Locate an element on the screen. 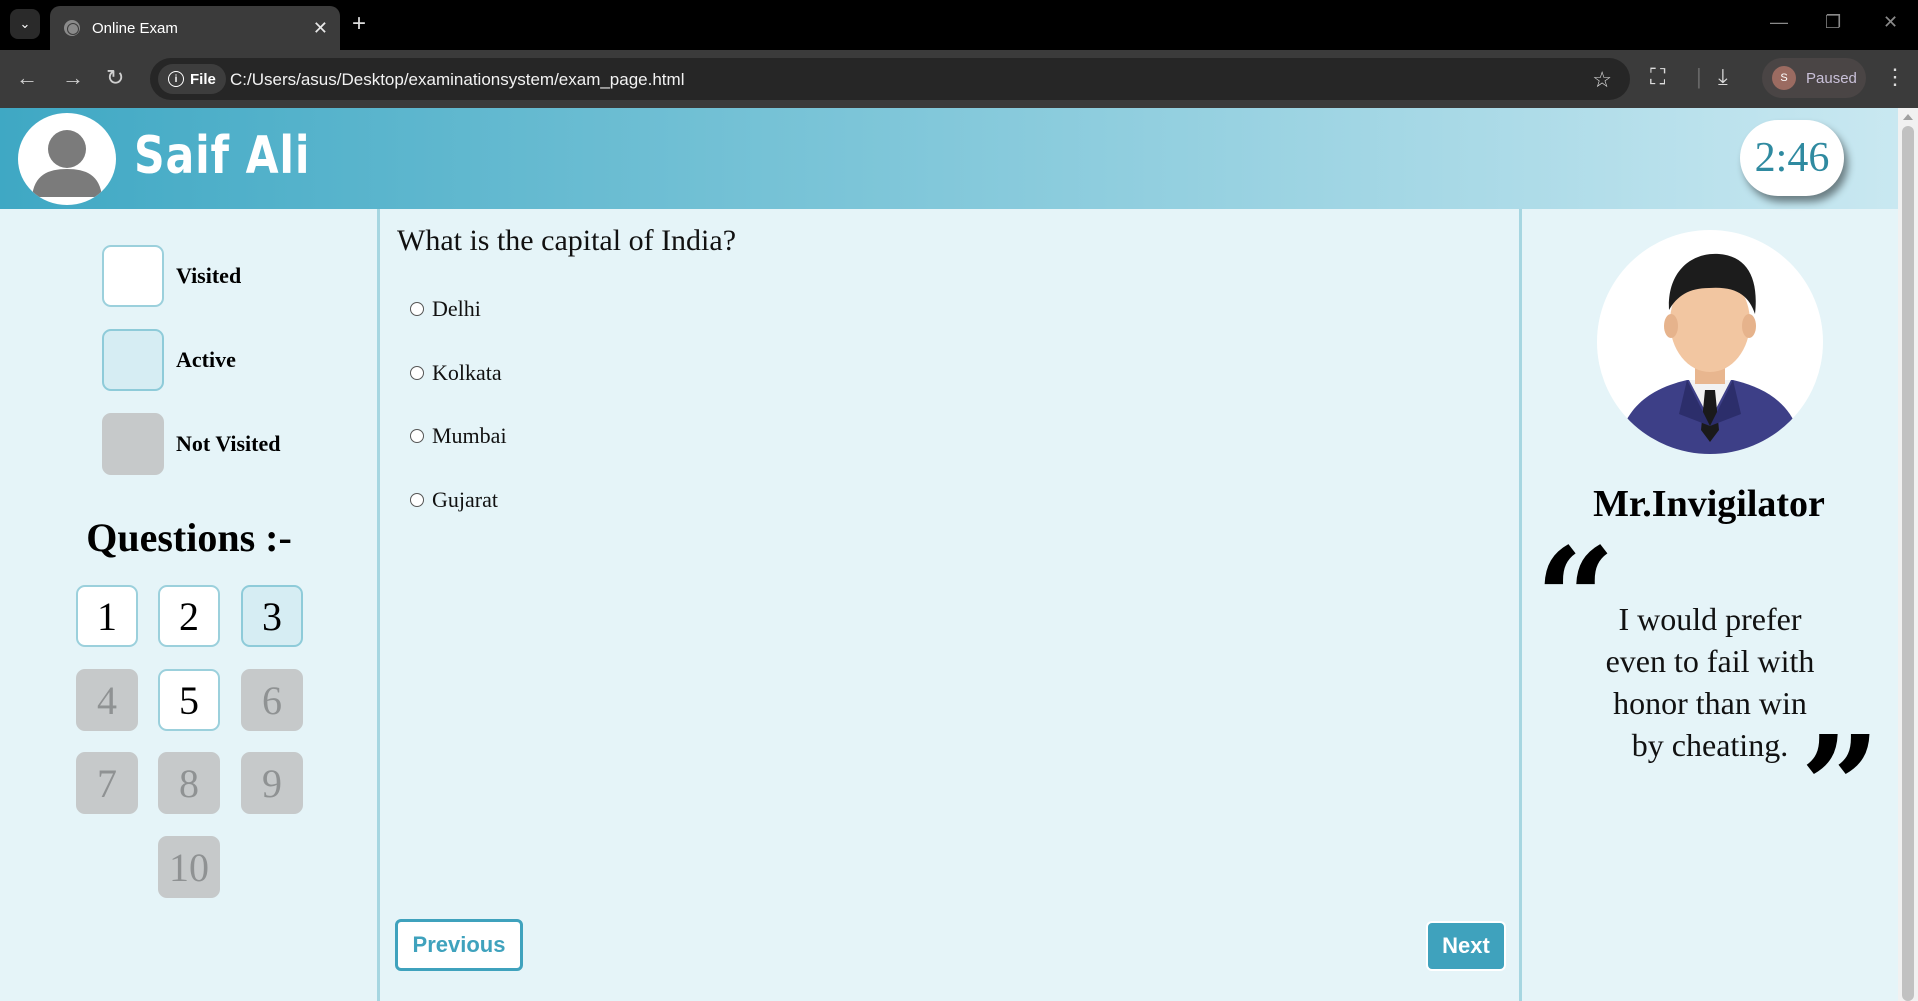 This screenshot has height=1001, width=1918. info-icon: i is located at coordinates (176, 79).